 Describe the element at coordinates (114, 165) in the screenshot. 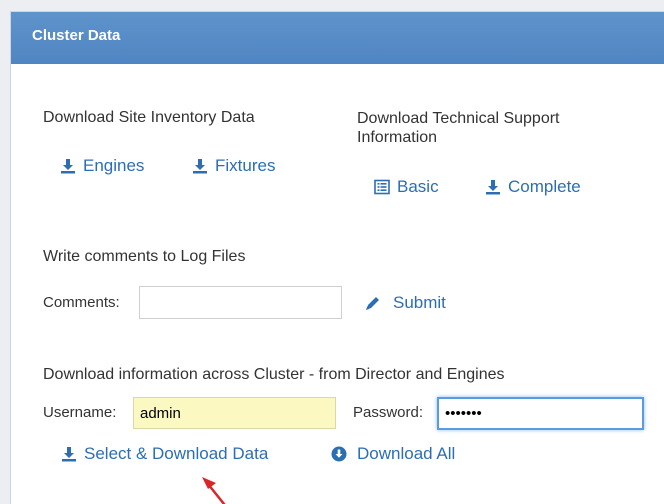

I see `engines-label: Engines` at that location.